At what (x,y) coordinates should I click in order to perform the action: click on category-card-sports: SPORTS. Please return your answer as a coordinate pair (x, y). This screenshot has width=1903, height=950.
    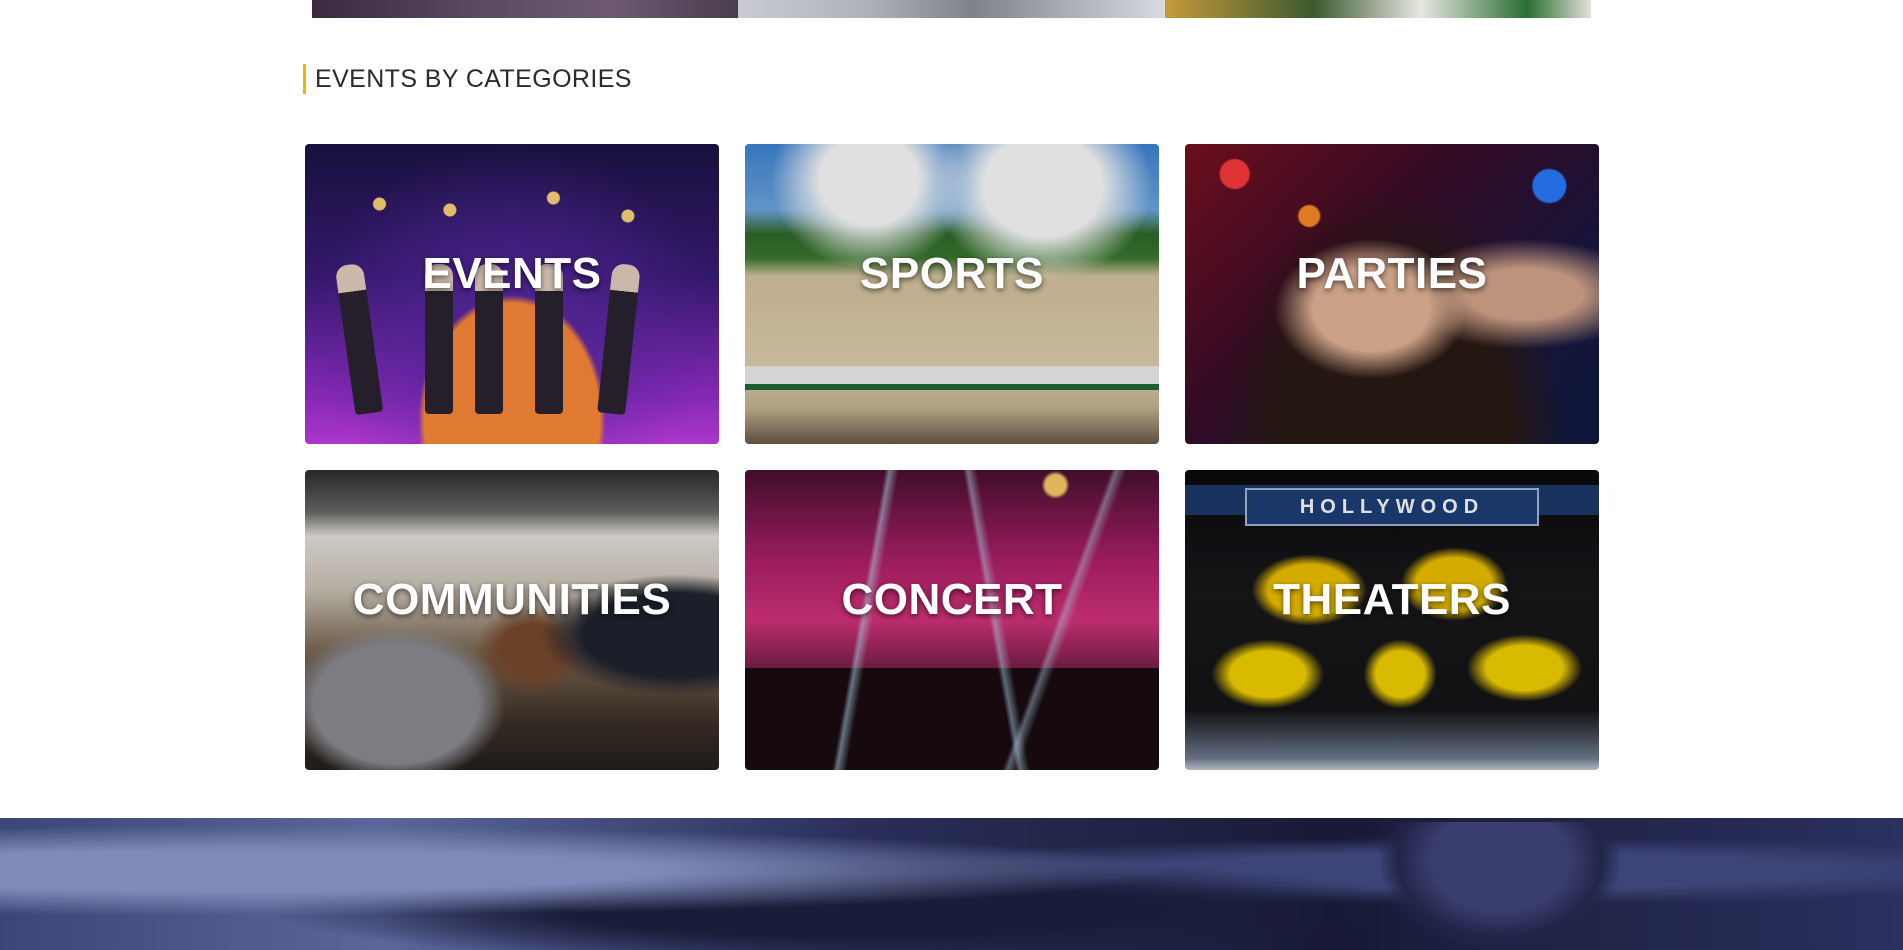
    Looking at the image, I should click on (952, 294).